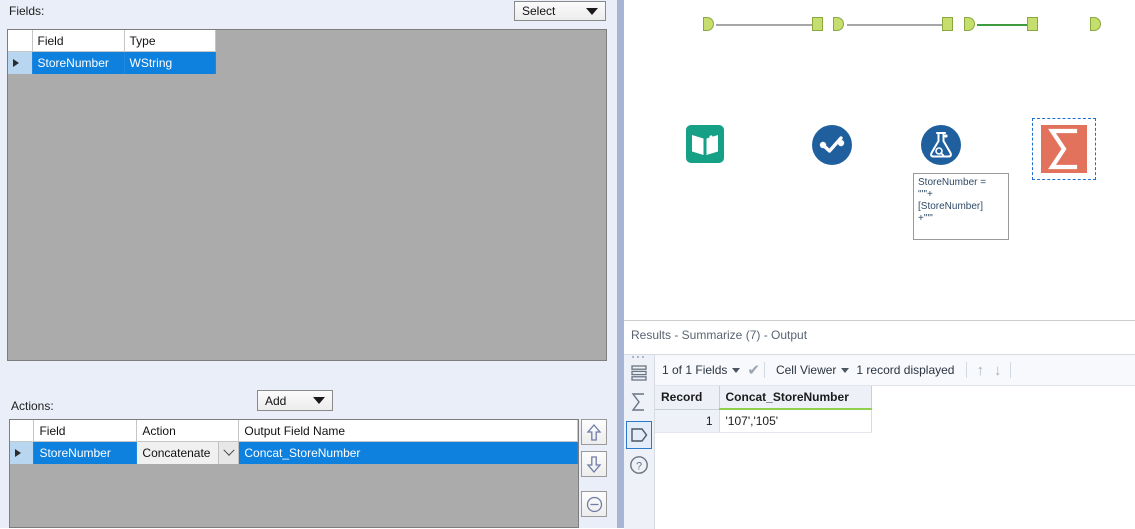 The image size is (1135, 529). I want to click on node-formula, so click(941, 146).